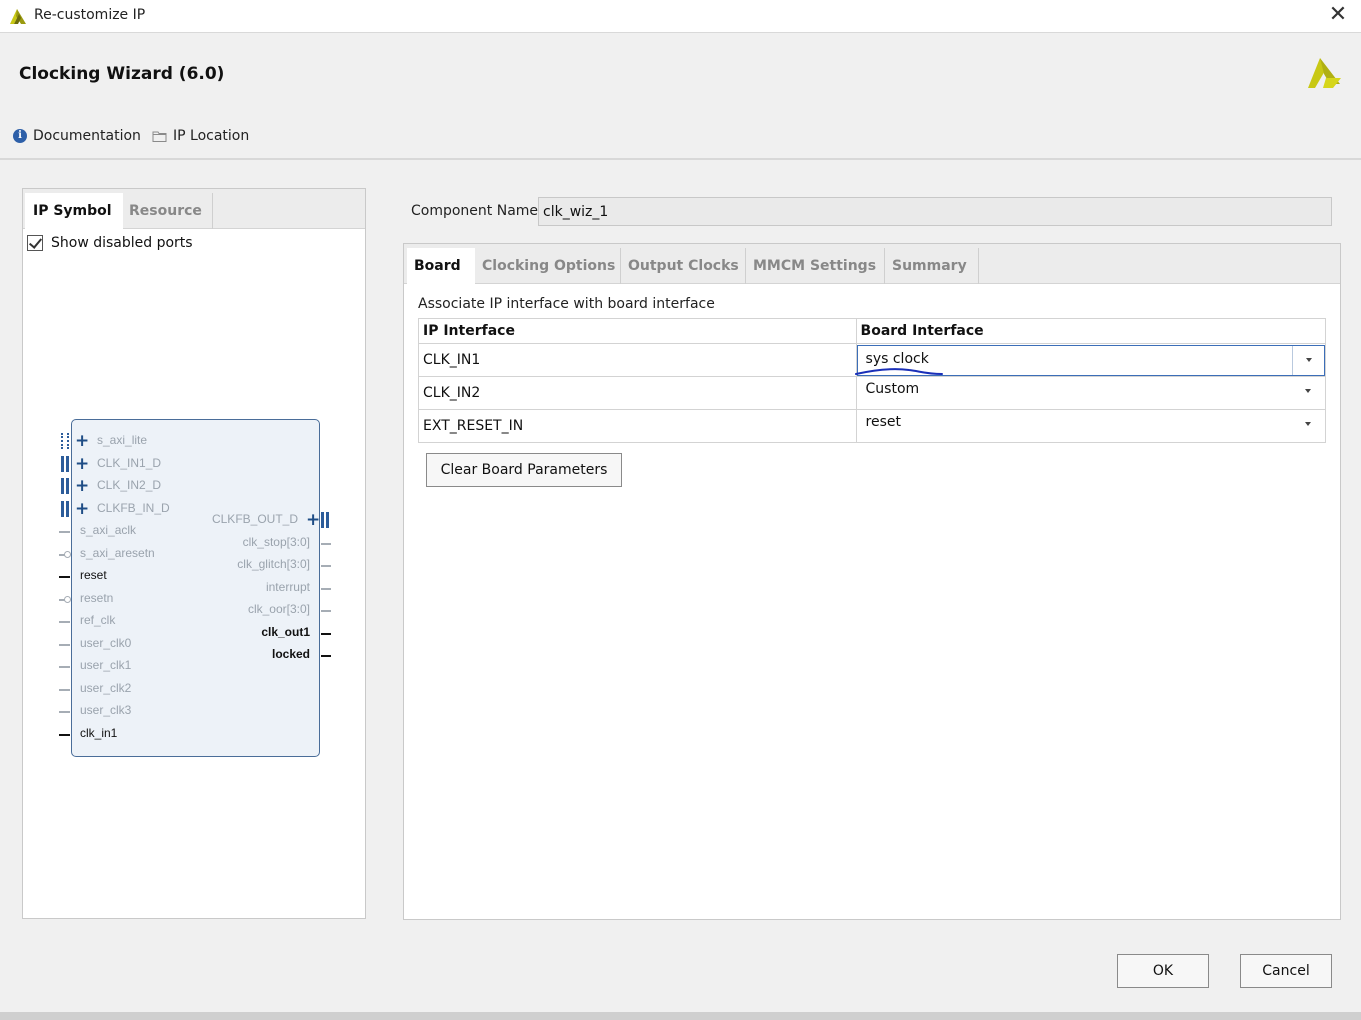 This screenshot has height=1020, width=1361. What do you see at coordinates (1286, 971) in the screenshot?
I see `cancel-button: Cancel` at bounding box center [1286, 971].